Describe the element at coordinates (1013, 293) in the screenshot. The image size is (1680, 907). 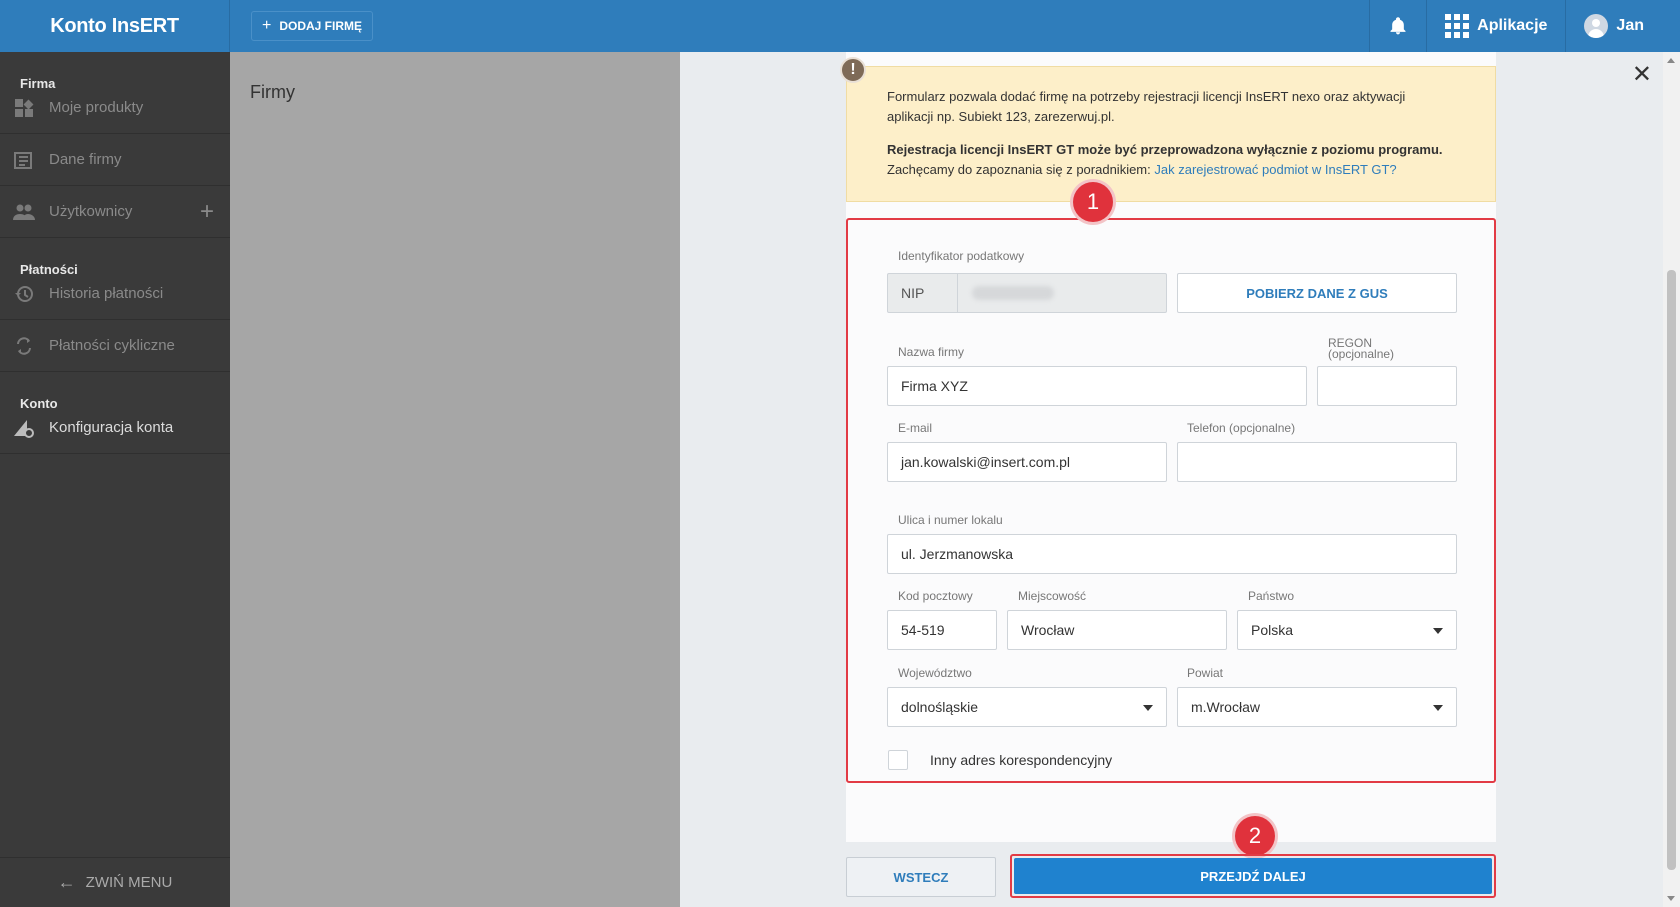
I see `nip-value-blurred` at that location.